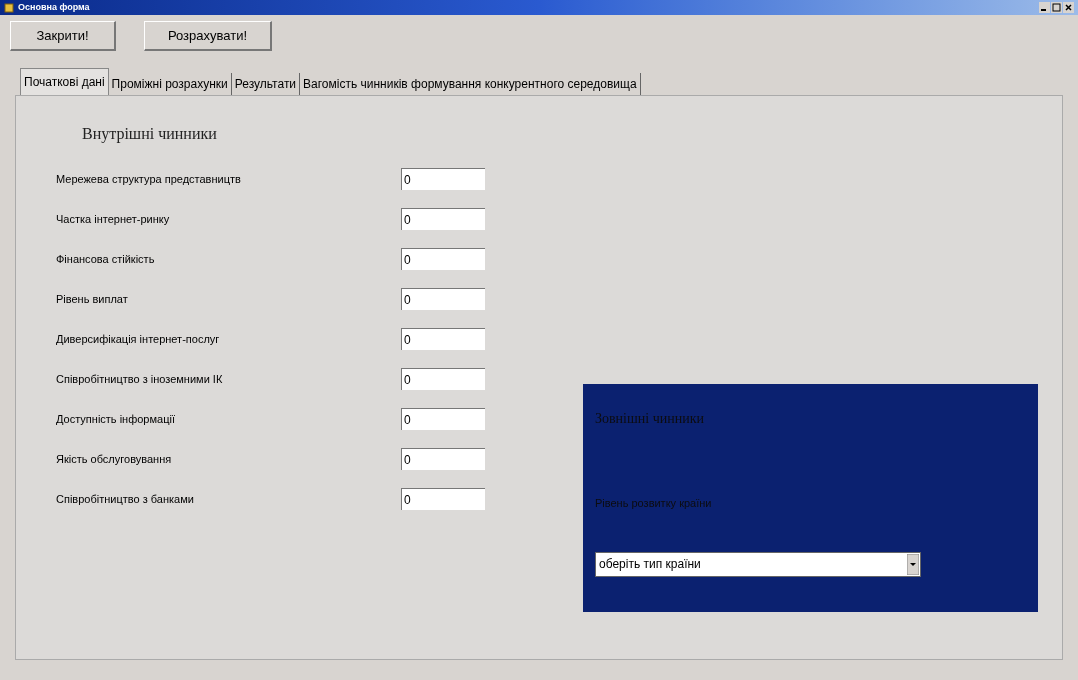 This screenshot has width=1078, height=680. I want to click on field-label: Мережева структура представництв, so click(149, 179).